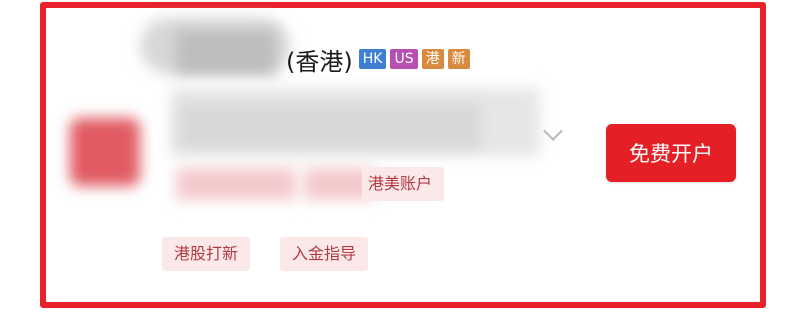 This screenshot has height=320, width=800. I want to click on tag-deposit-guide: 入金指导, so click(324, 254).